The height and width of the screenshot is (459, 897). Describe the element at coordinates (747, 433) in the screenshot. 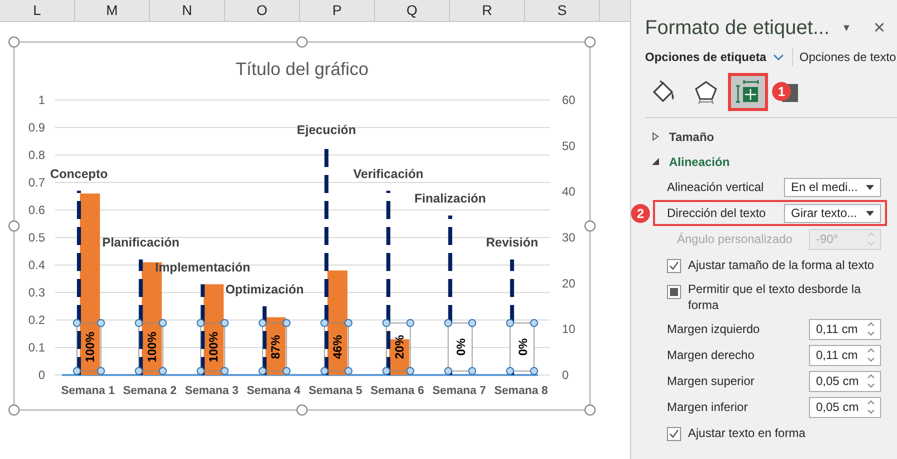

I see `checkbox-label: Ajustar texto en forma` at that location.